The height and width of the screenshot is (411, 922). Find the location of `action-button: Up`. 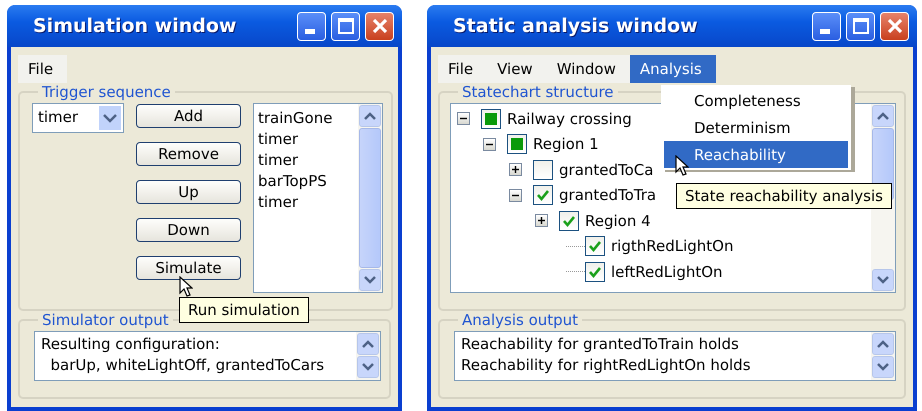

action-button: Up is located at coordinates (188, 192).